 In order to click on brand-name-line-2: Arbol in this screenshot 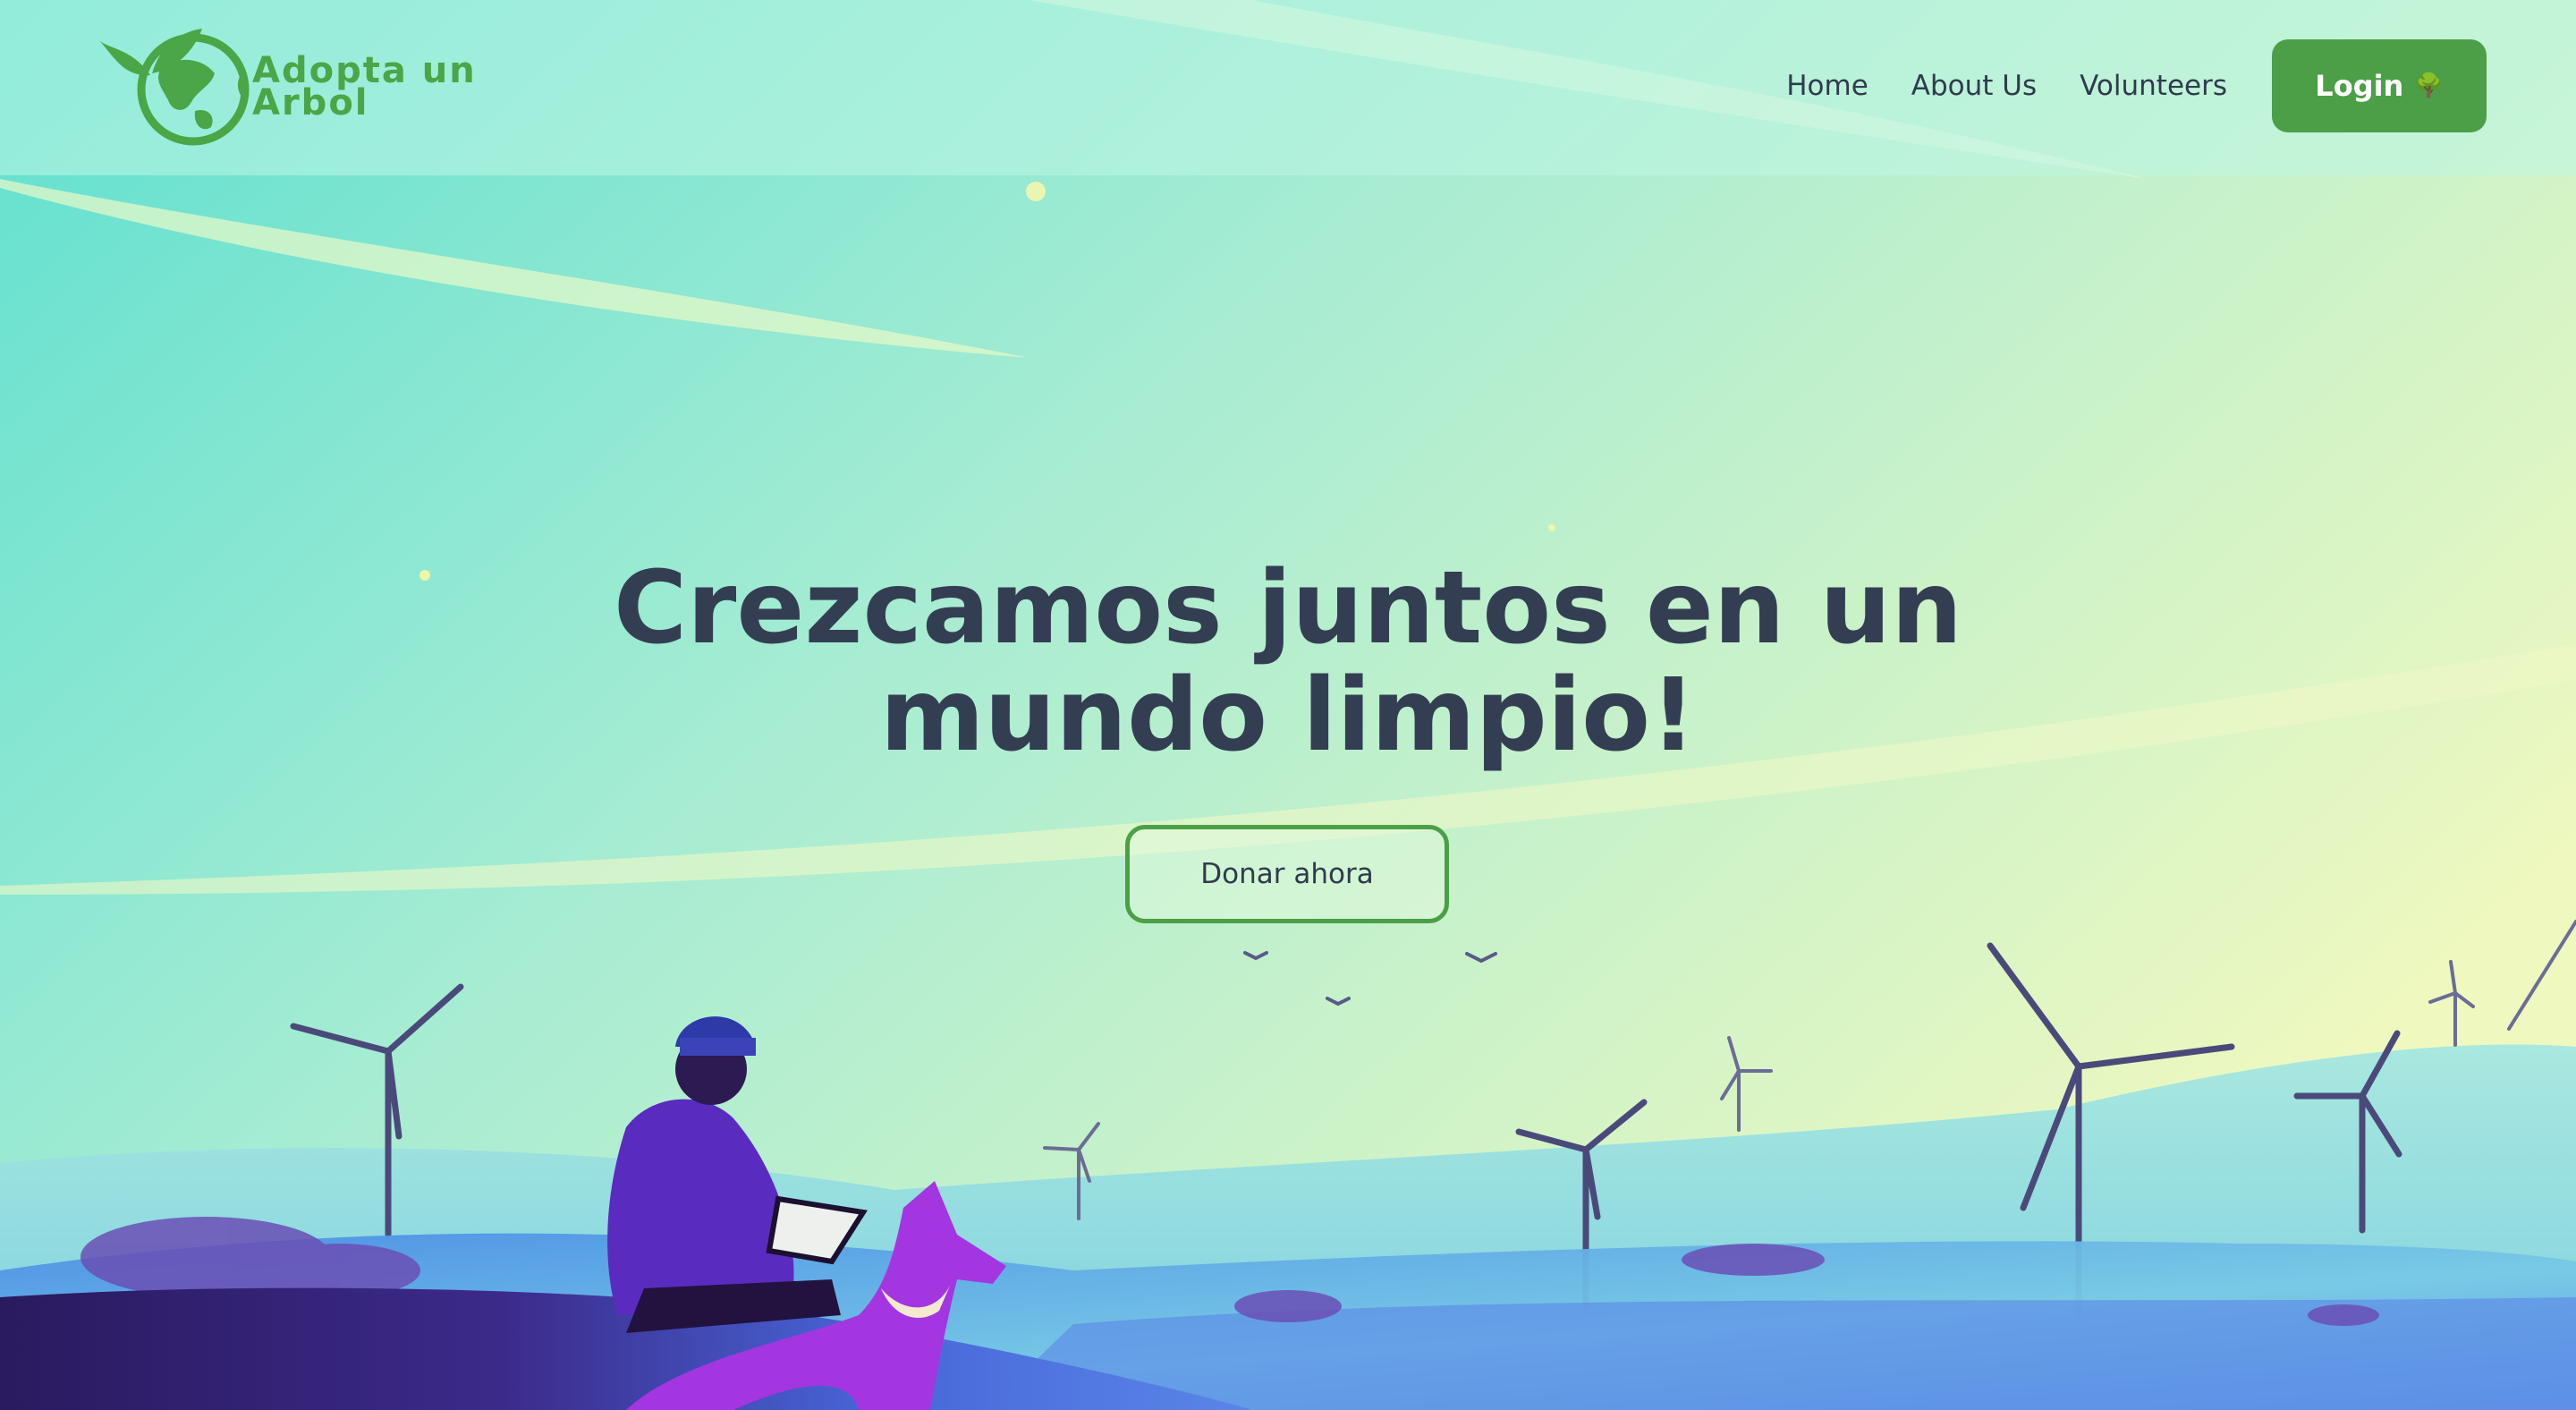, I will do `click(310, 103)`.